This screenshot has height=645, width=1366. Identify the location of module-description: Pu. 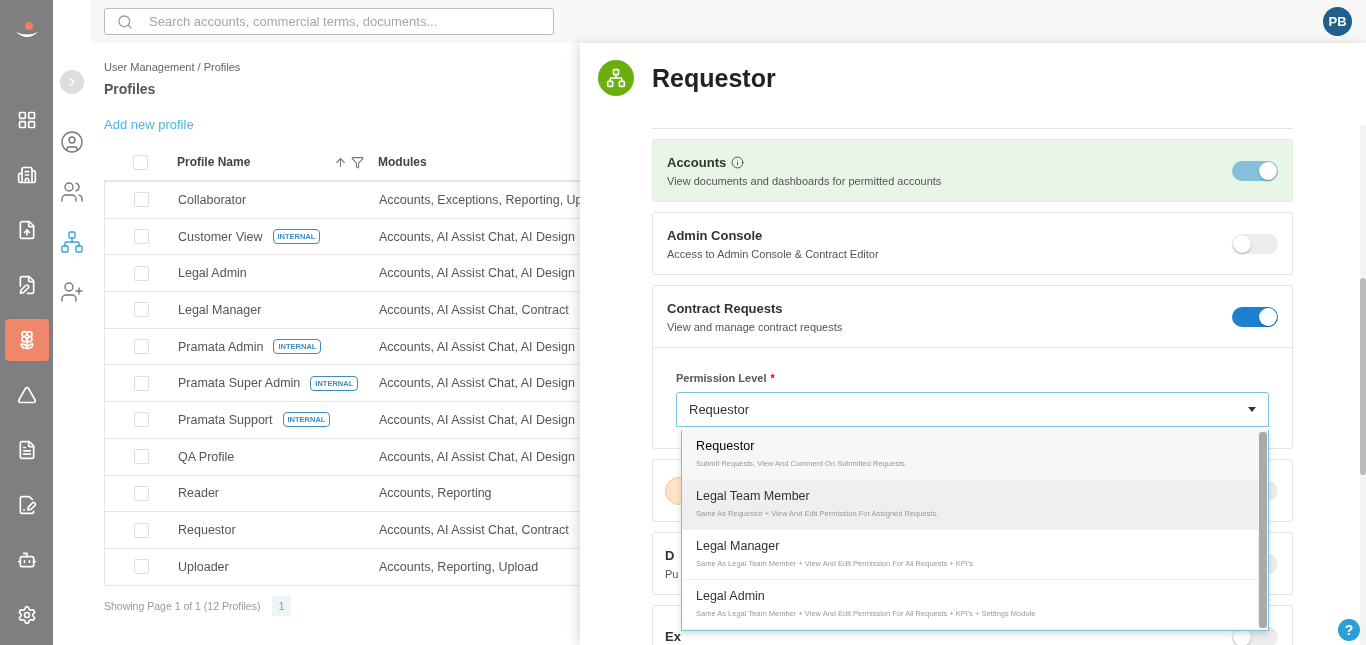
(672, 573).